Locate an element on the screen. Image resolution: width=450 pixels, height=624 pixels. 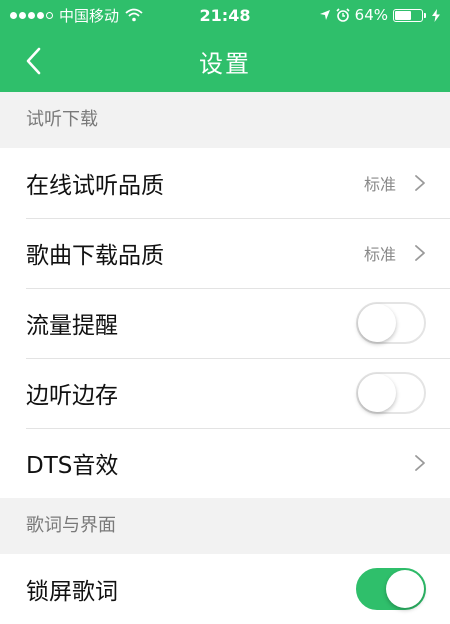
settings-row: 在线试听品质 标准 is located at coordinates (225, 183).